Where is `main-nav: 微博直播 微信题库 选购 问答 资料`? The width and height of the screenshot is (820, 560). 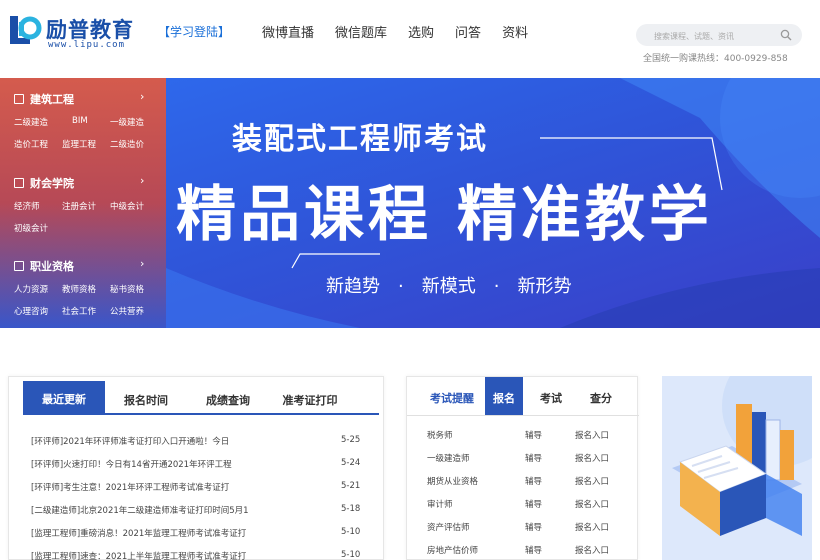 main-nav: 微博直播 微信题库 选购 问答 资料 is located at coordinates (405, 31).